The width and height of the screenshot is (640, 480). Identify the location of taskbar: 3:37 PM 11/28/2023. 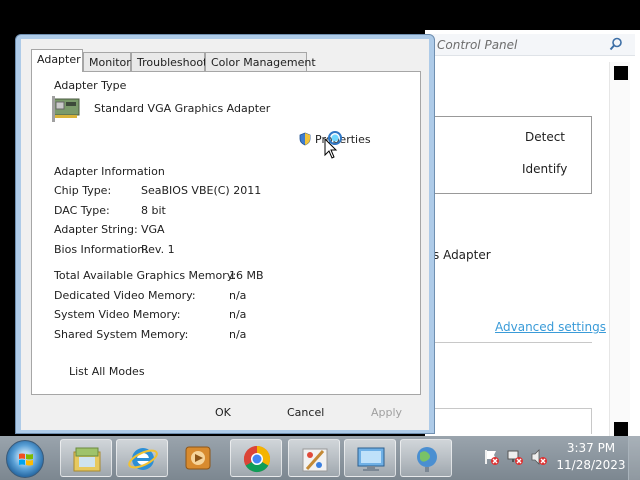
(320, 458).